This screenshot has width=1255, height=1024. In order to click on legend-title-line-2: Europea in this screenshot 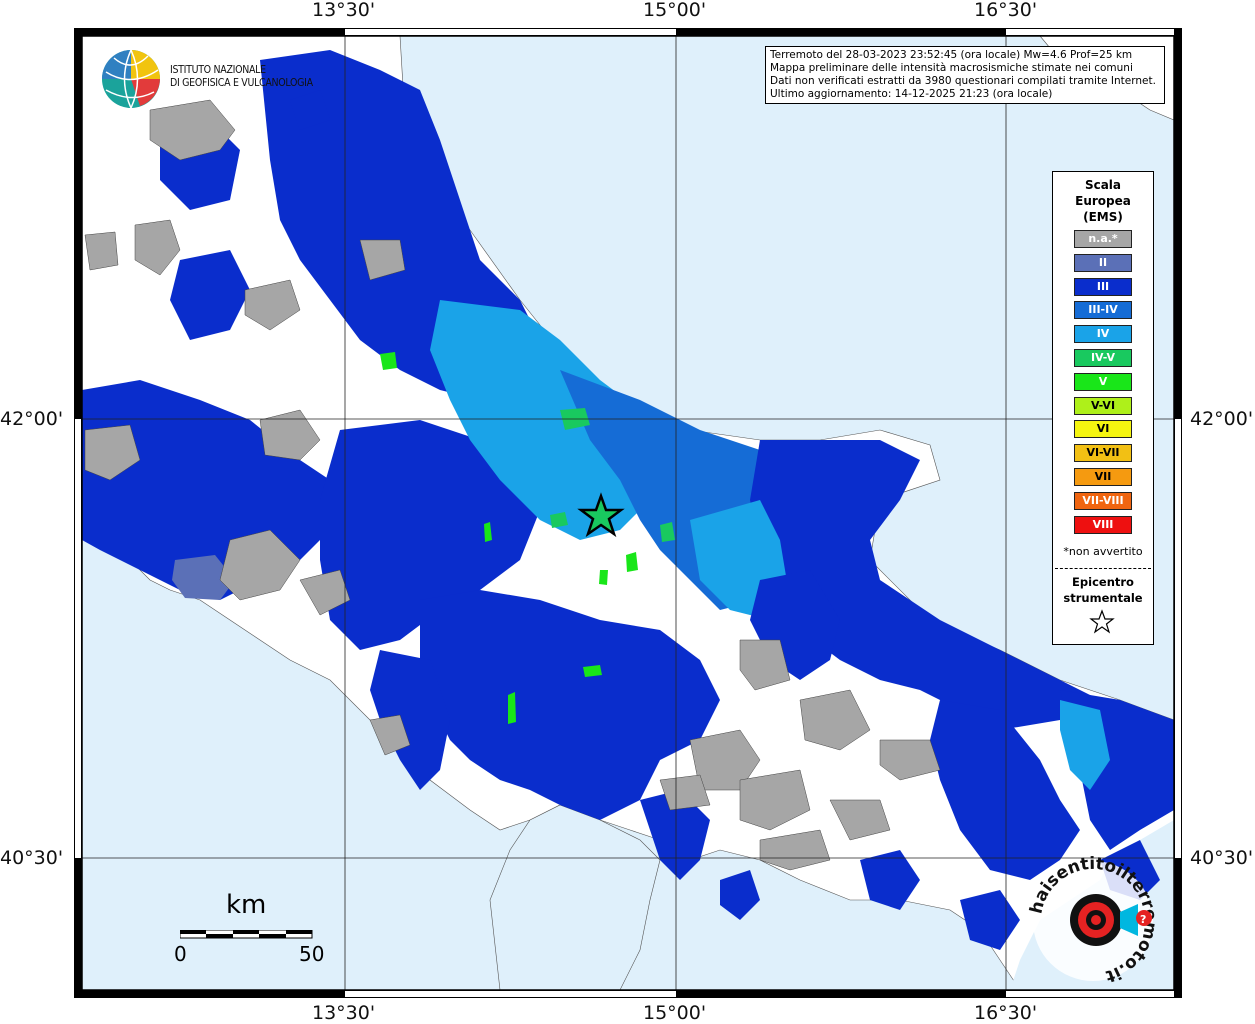, I will do `click(1103, 201)`.